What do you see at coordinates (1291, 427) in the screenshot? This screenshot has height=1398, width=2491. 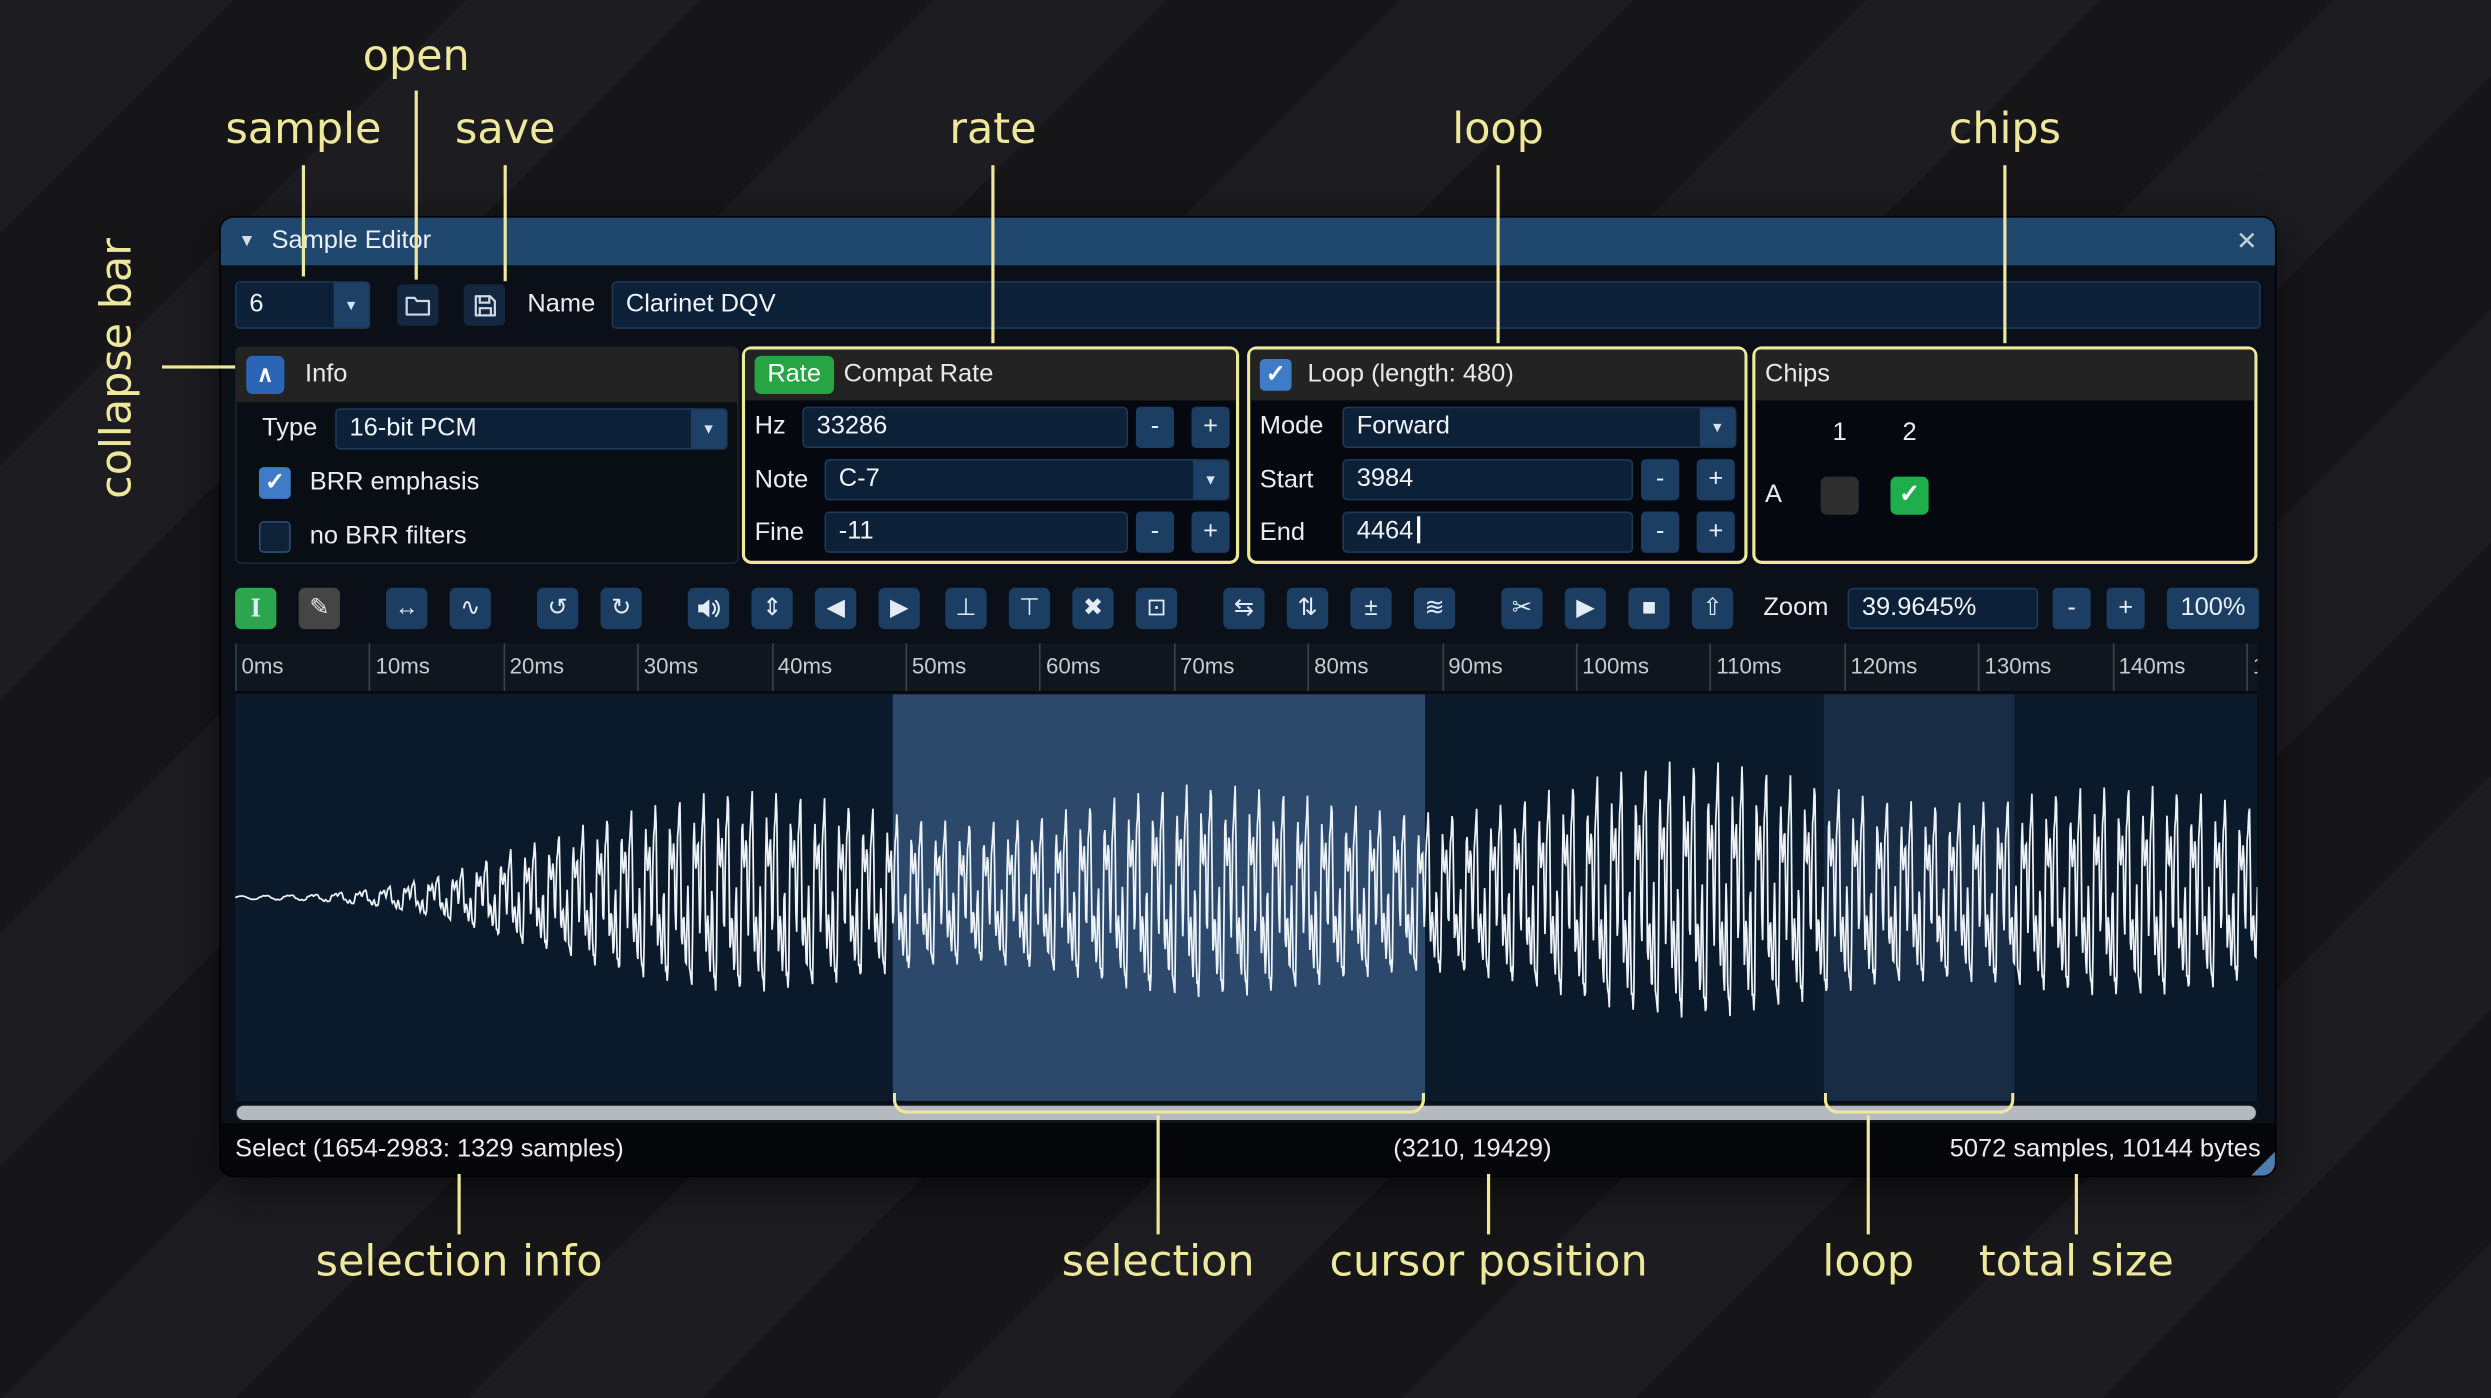 I see `mode-label: Mode` at bounding box center [1291, 427].